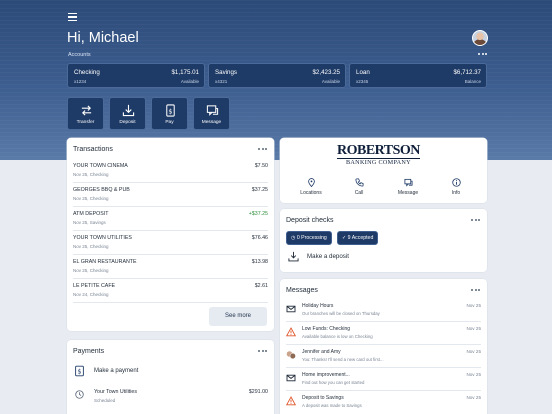 Image resolution: width=552 pixels, height=414 pixels. What do you see at coordinates (105, 262) in the screenshot?
I see `transaction-name: EL GRAN RESTAURANTE` at bounding box center [105, 262].